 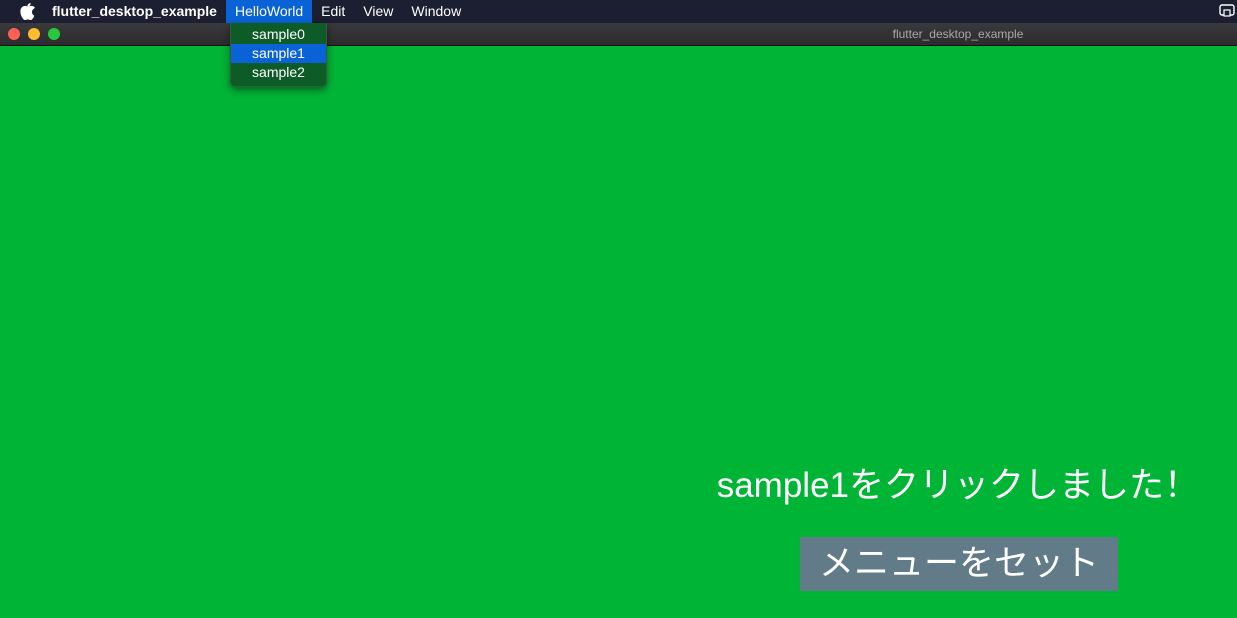 What do you see at coordinates (618, 34) in the screenshot?
I see `window-titlebar: flutter_desktop_example` at bounding box center [618, 34].